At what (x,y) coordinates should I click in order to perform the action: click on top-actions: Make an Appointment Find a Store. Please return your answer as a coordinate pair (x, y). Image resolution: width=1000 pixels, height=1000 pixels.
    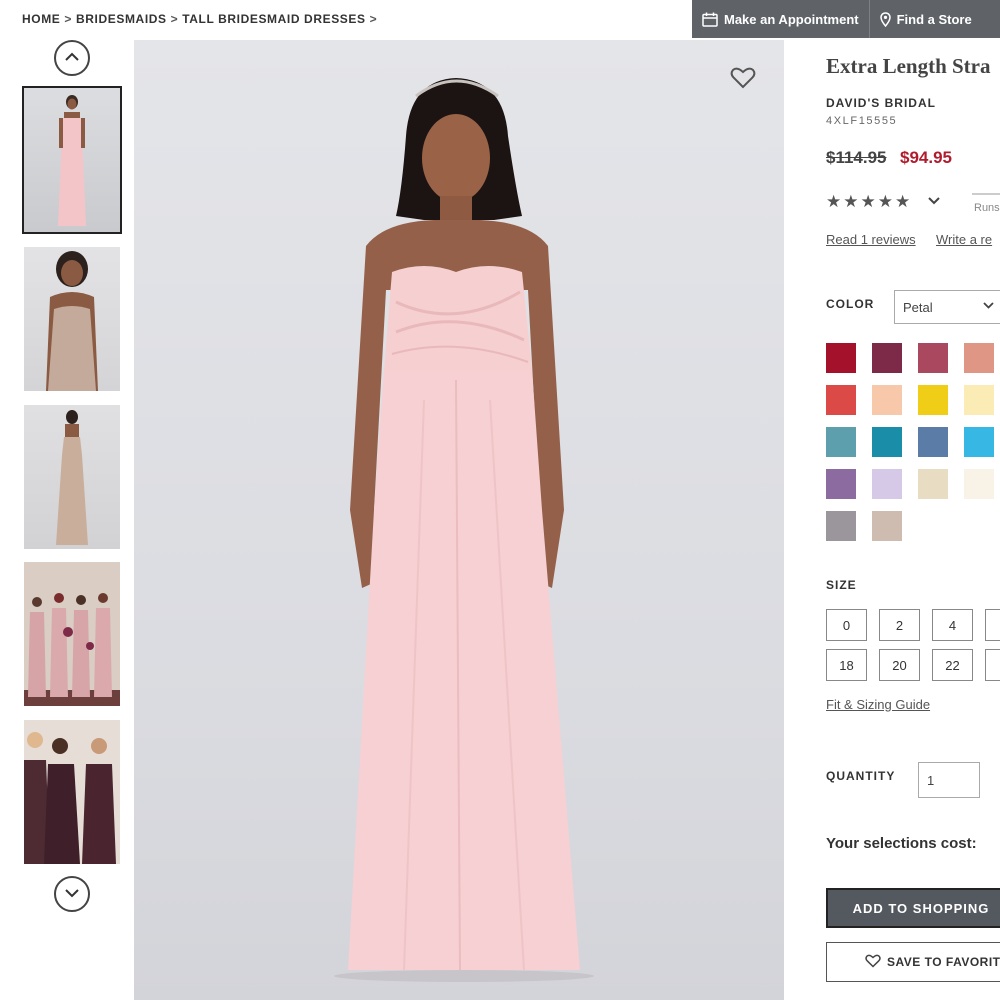
    Looking at the image, I should click on (846, 19).